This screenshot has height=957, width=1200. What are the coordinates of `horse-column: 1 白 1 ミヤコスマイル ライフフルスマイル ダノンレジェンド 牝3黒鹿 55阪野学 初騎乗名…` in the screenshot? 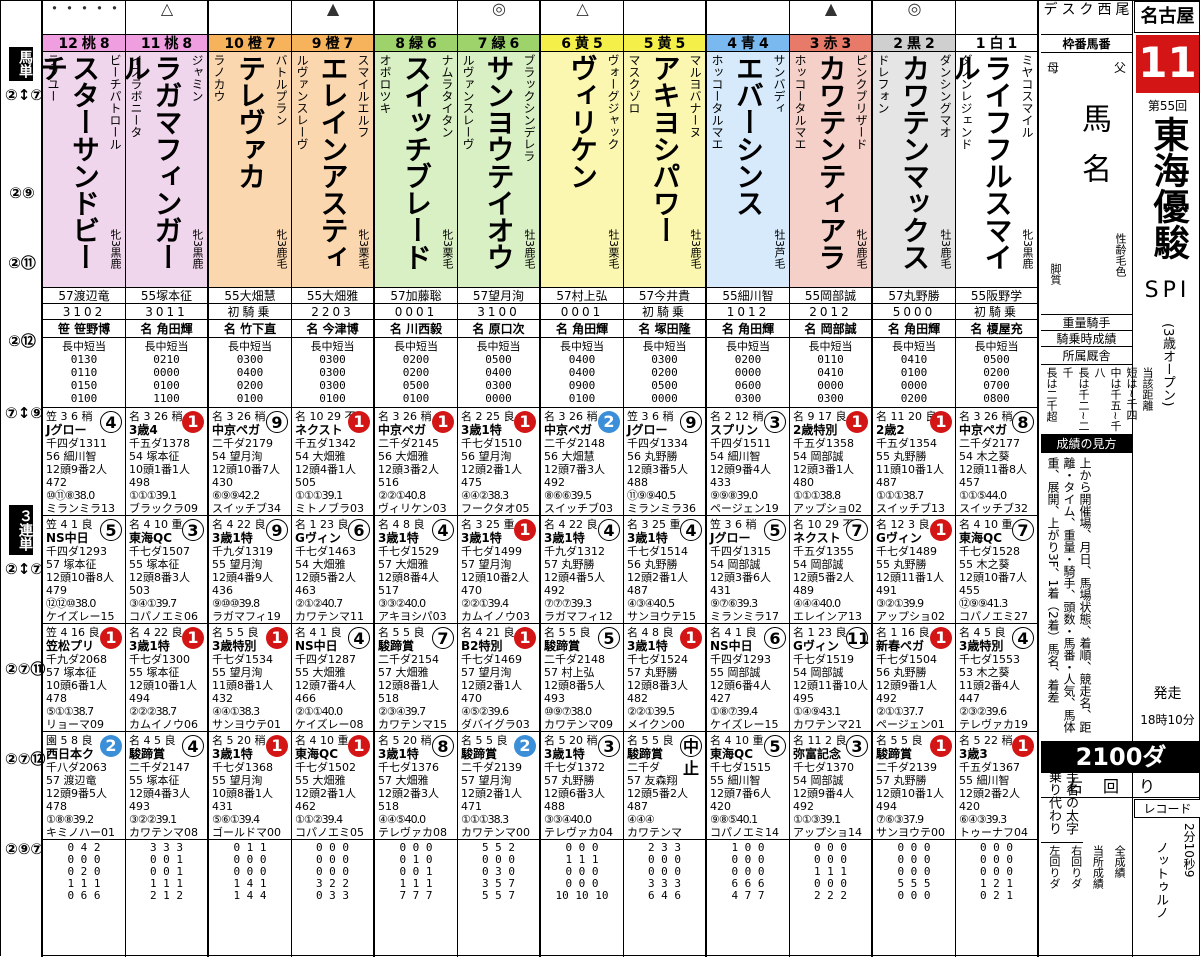 It's located at (997, 479).